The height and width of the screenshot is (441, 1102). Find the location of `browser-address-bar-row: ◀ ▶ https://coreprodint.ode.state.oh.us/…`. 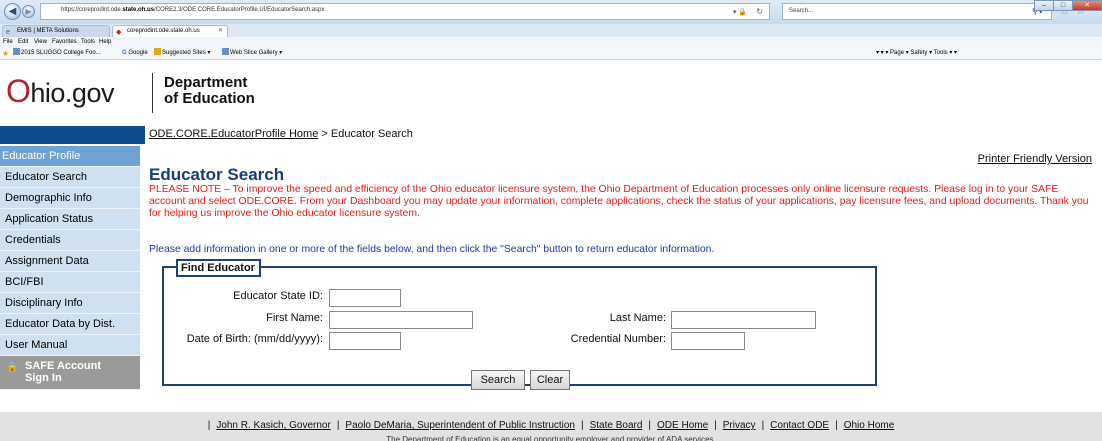

browser-address-bar-row: ◀ ▶ https://coreprodint.ode.state.oh.us/… is located at coordinates (551, 12).